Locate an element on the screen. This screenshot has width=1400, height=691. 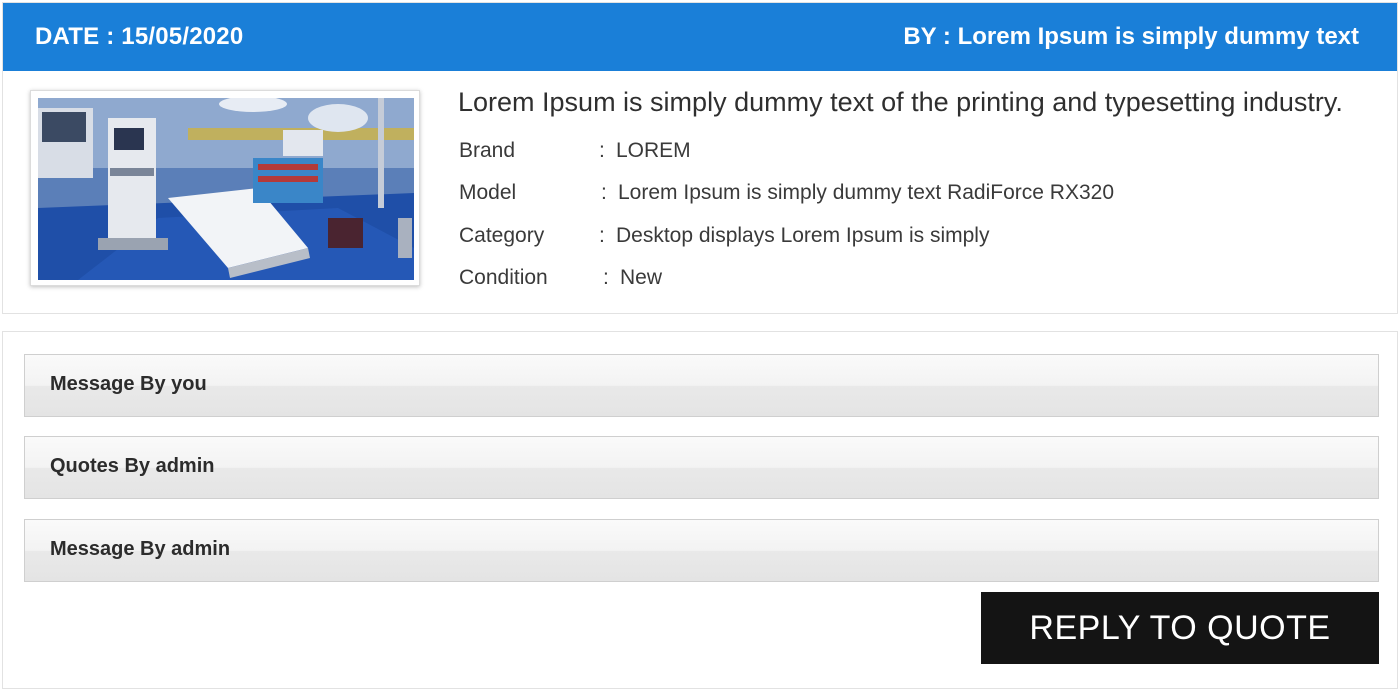
product-image is located at coordinates (225, 188).